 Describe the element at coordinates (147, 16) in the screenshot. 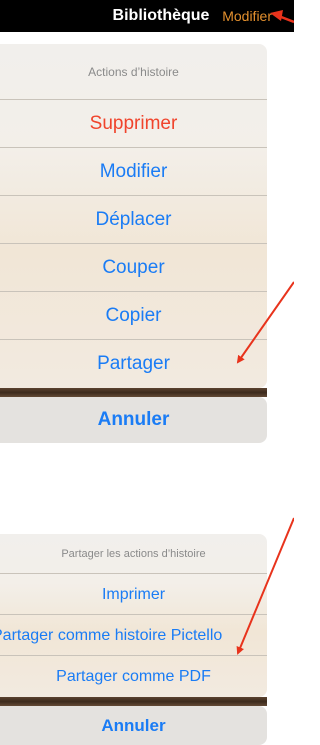

I see `navigation-bar: Bibliothèque Modifier` at that location.